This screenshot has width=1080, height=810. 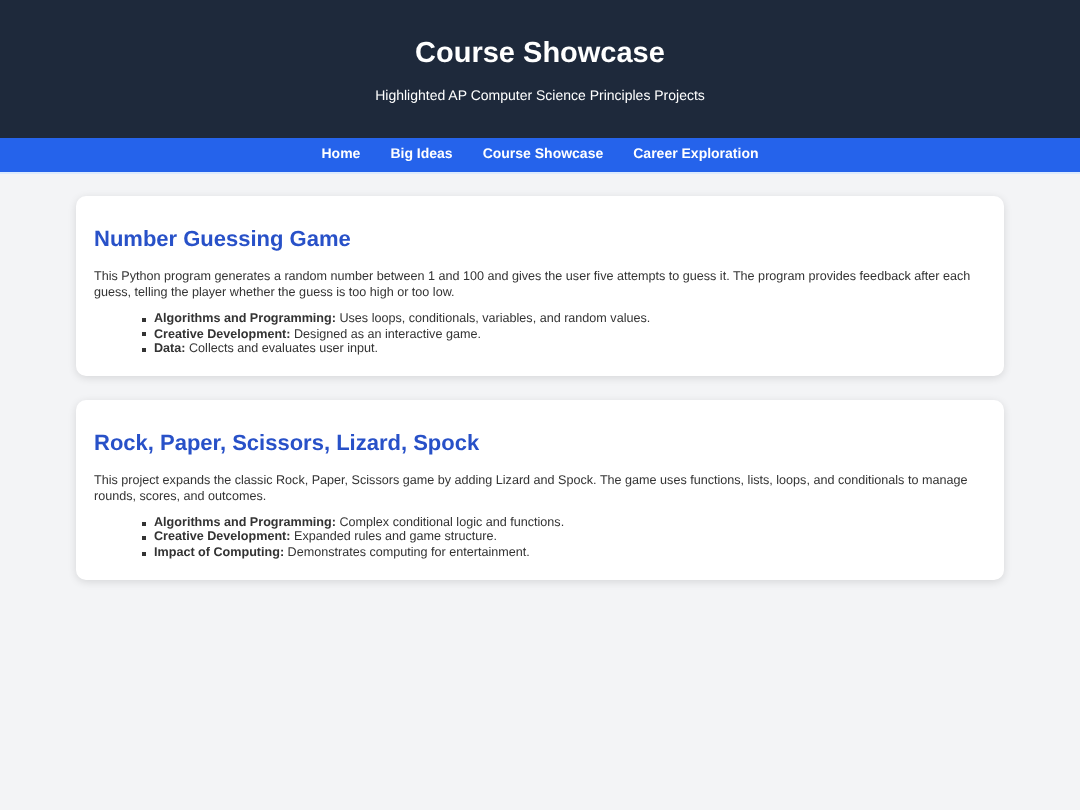 I want to click on page-title: Course Showcase, so click(x=540, y=54).